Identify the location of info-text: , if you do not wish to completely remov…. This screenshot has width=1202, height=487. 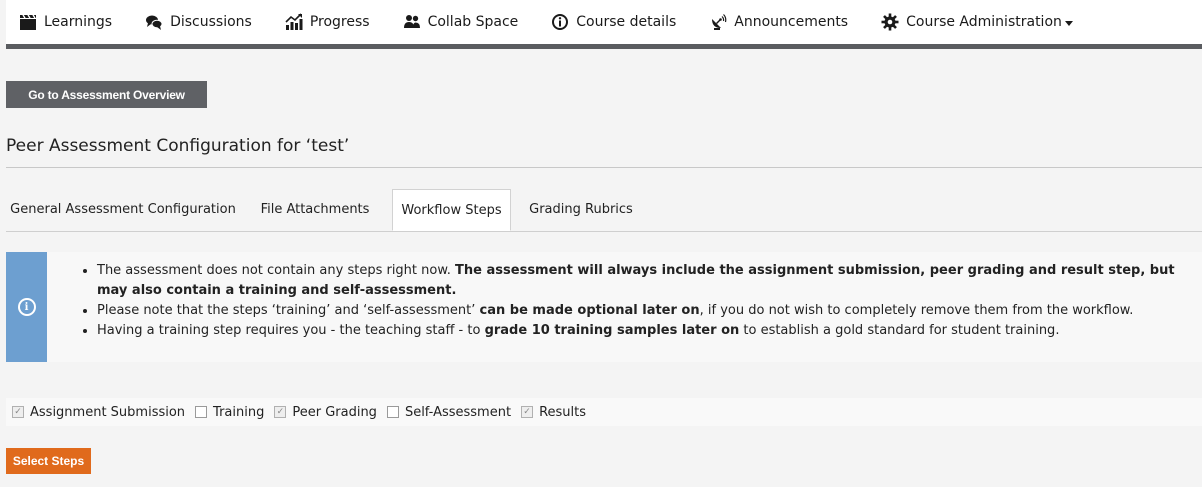
(916, 310).